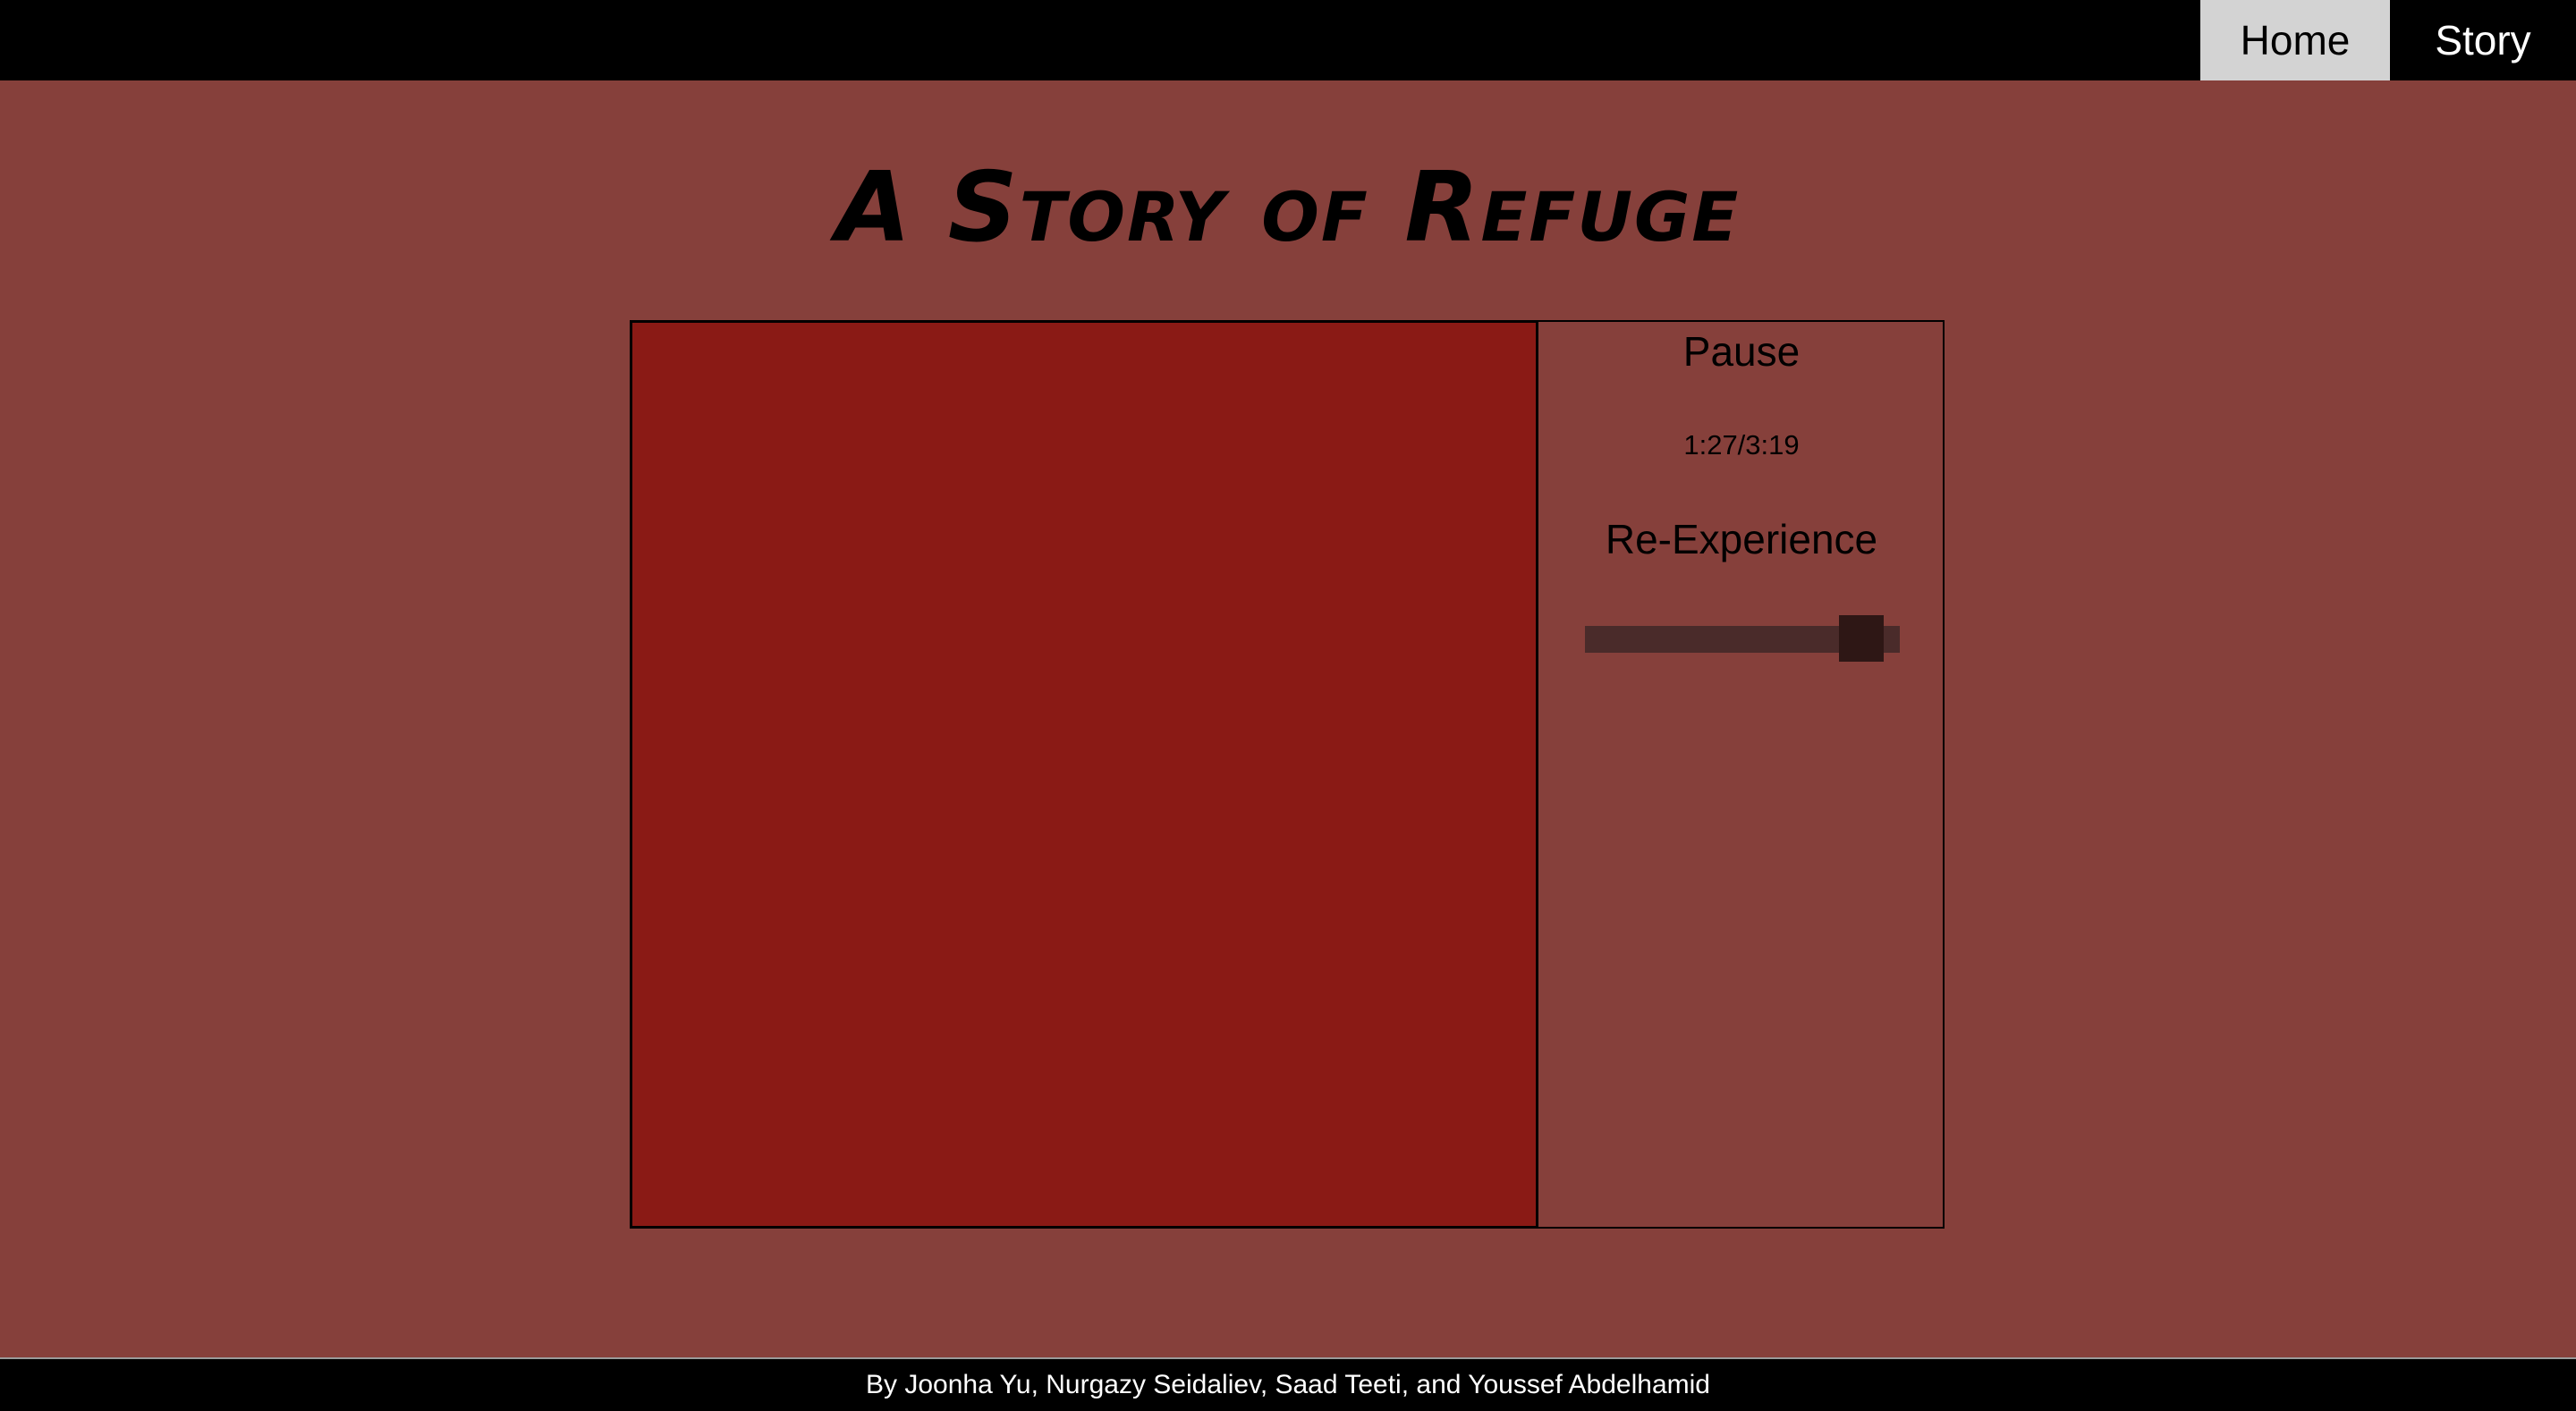  Describe the element at coordinates (2295, 40) in the screenshot. I see `nav-home-tab: Home` at that location.